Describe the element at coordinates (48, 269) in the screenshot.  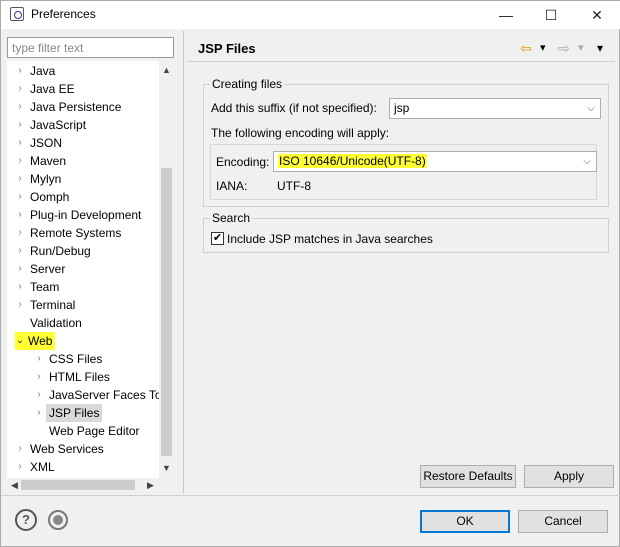
I see `tree-item-label: Server` at that location.